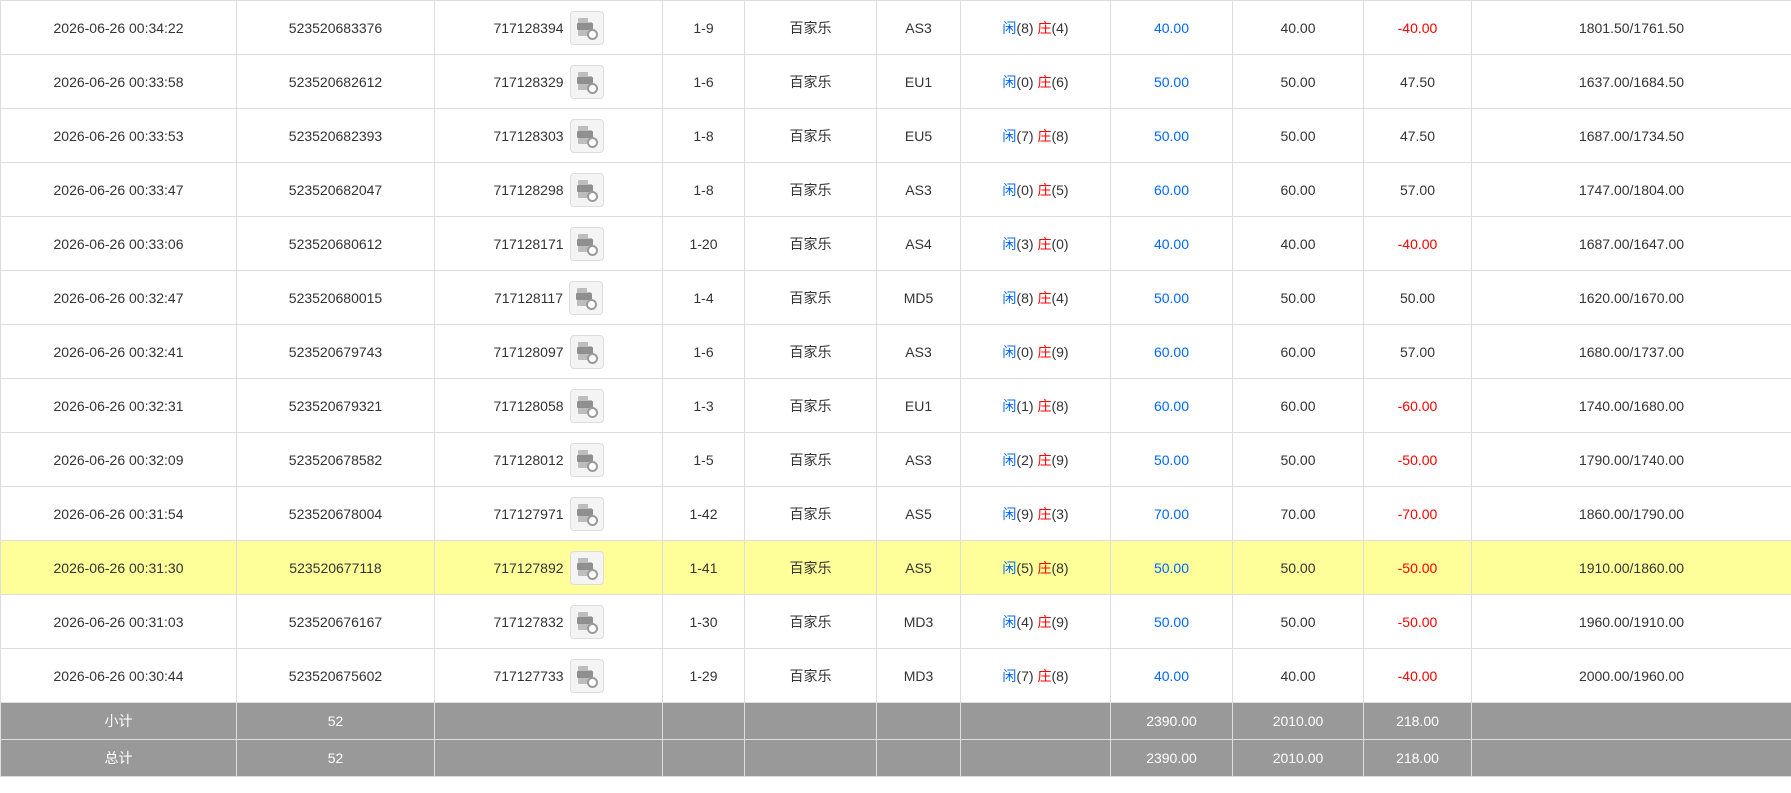 The image size is (1791, 793). What do you see at coordinates (918, 189) in the screenshot?
I see `table-code: AS3` at bounding box center [918, 189].